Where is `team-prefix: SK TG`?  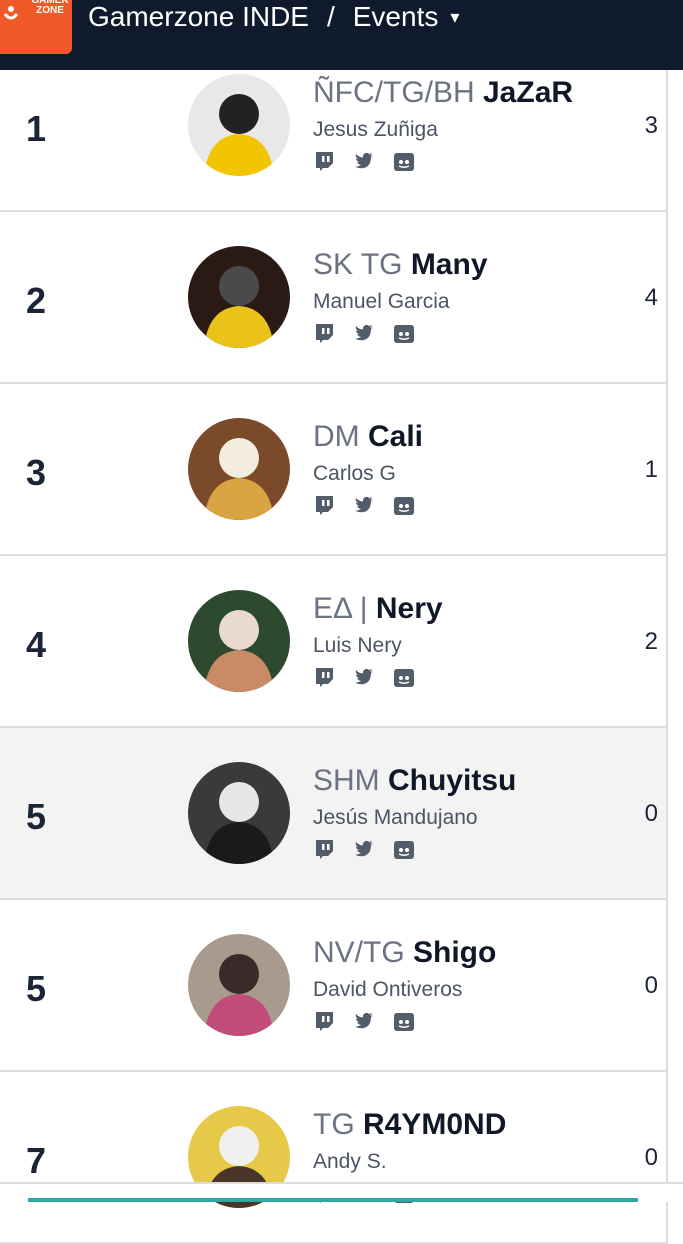
team-prefix: SK TG is located at coordinates (362, 264).